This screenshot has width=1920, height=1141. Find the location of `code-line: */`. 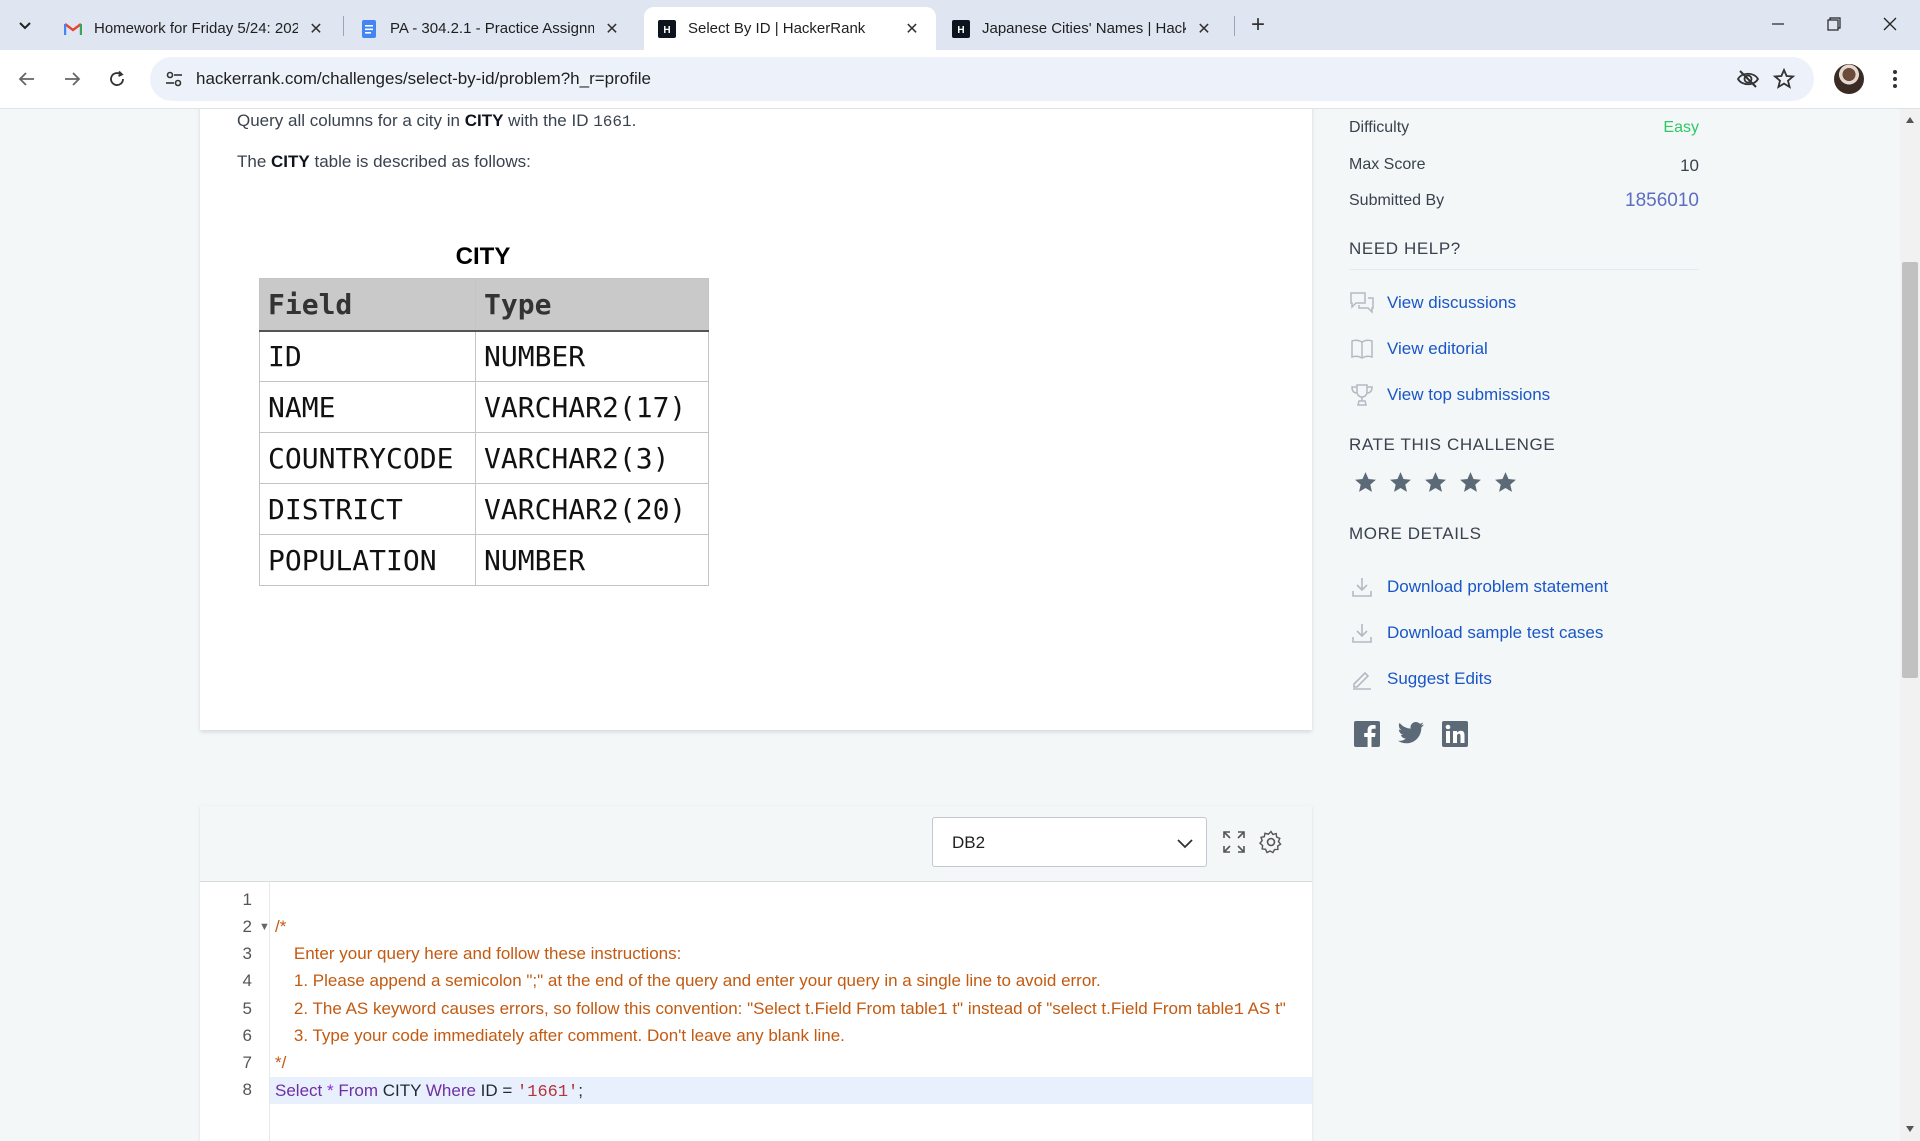

code-line: */ is located at coordinates (281, 1062).